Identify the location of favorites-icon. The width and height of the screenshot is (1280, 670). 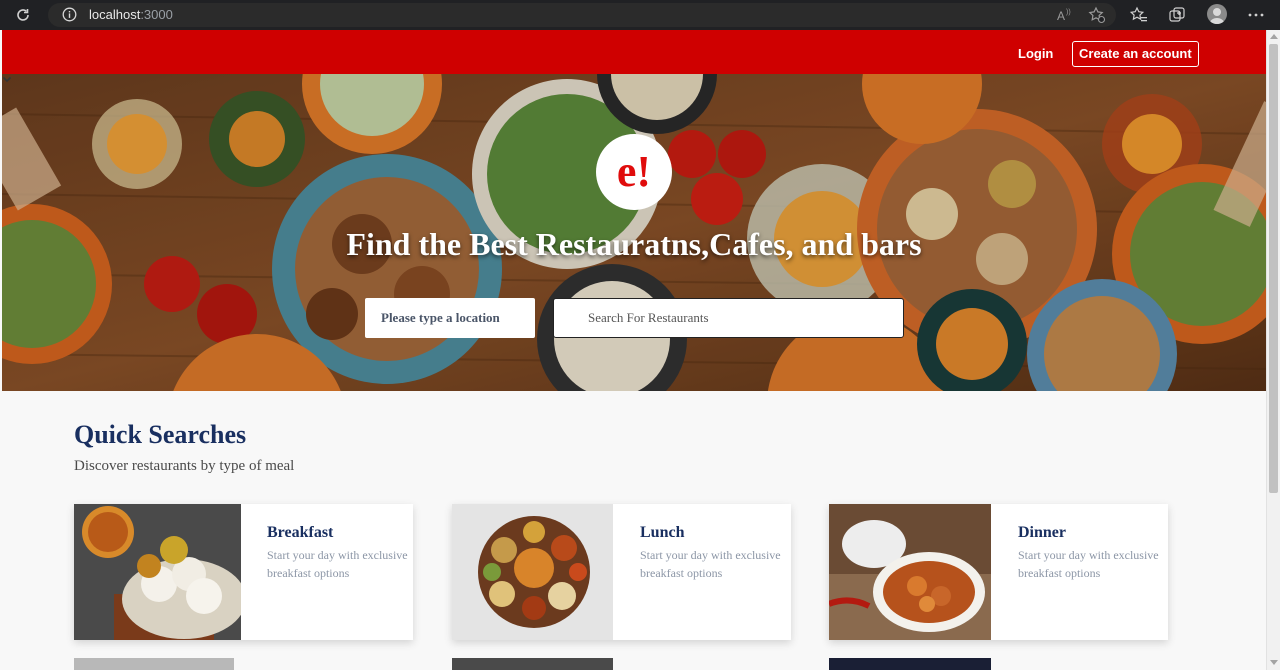
(1139, 15).